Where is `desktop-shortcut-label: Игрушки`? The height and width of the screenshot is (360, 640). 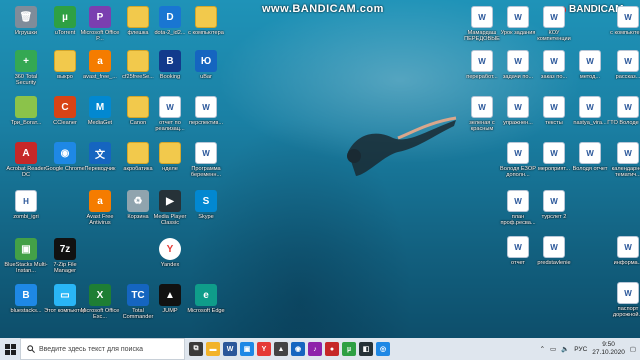
desktop-shortcut-label: Игрушки is located at coordinates (26, 33).